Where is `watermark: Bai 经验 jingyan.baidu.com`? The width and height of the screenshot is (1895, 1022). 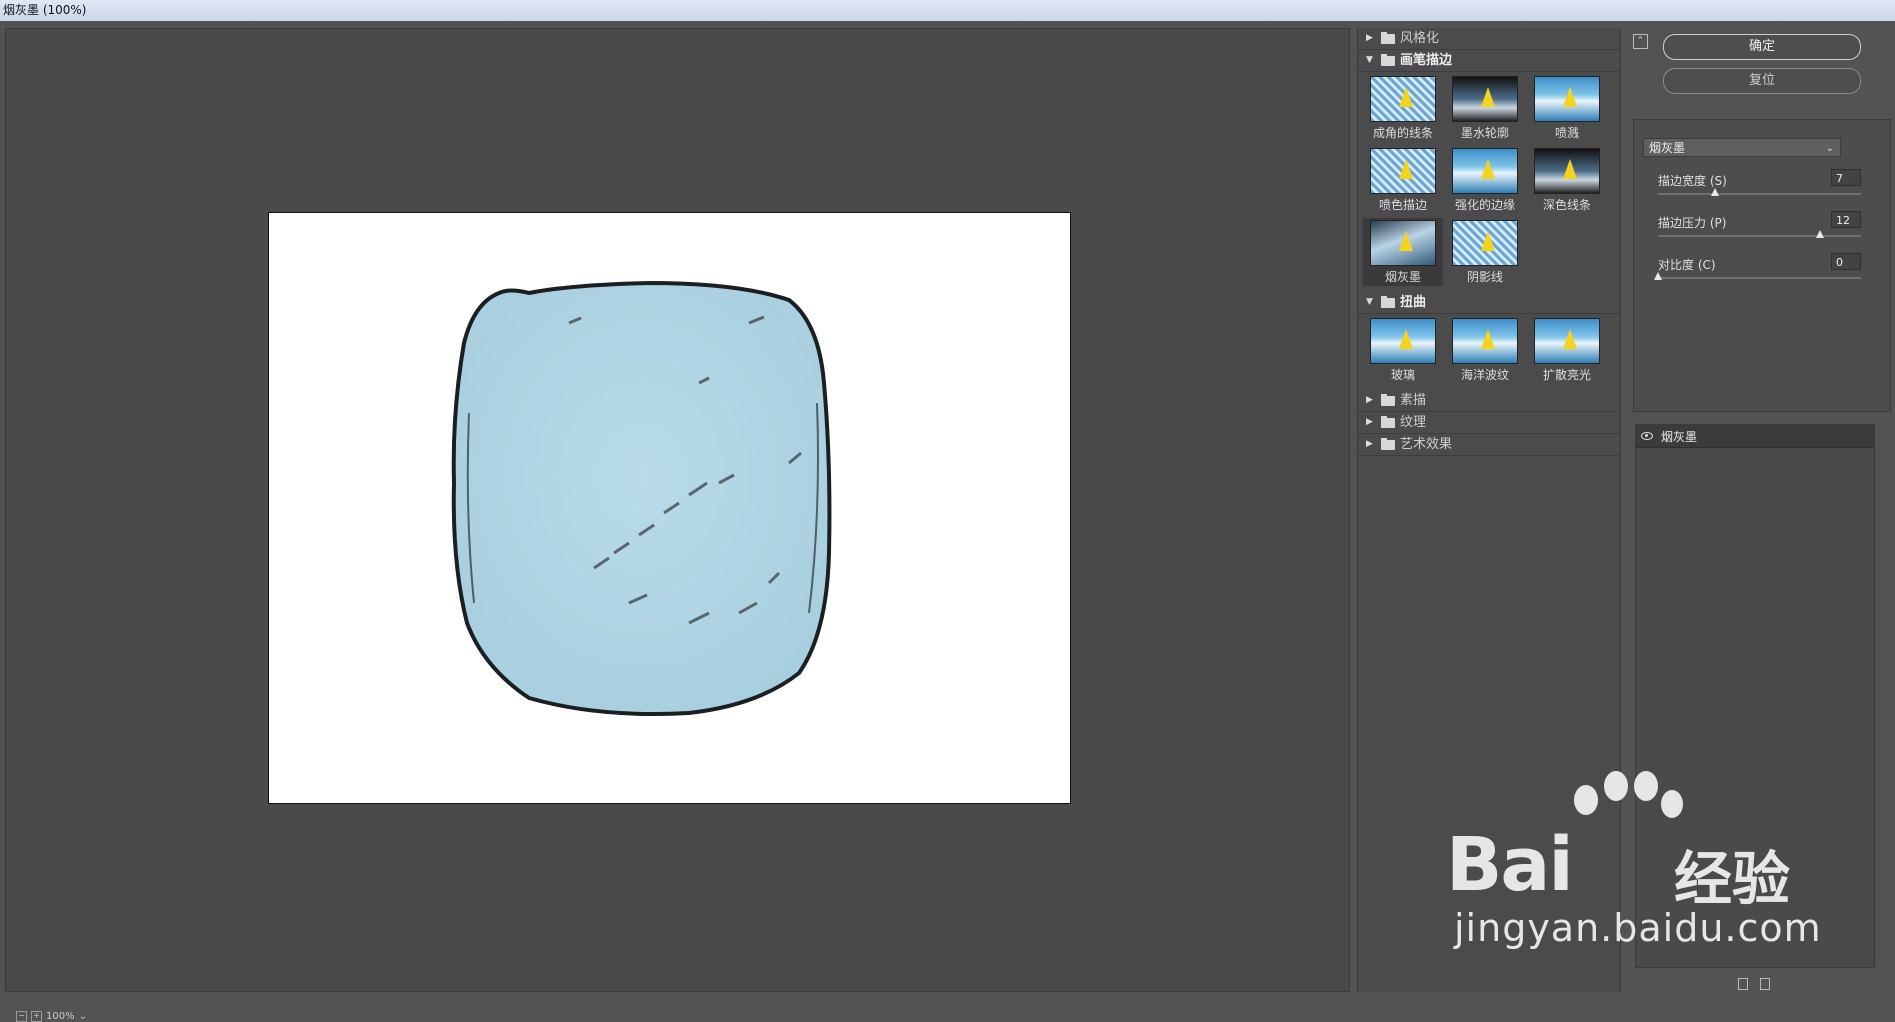
watermark: Bai 经验 jingyan.baidu.com is located at coordinates (1656, 860).